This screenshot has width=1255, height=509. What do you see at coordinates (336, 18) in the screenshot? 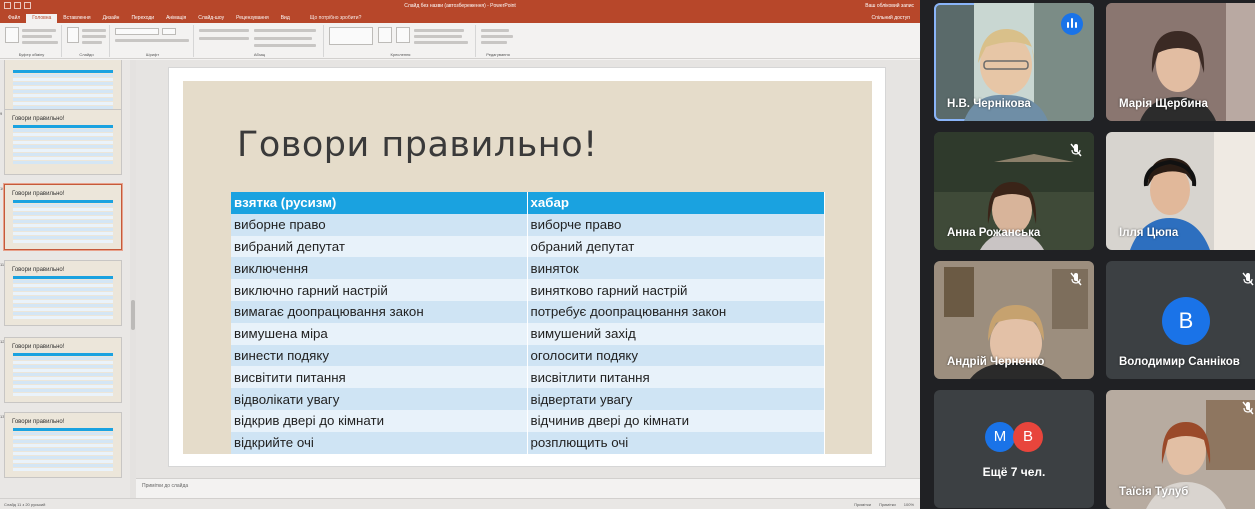
I see `tell-me-search: Що потрібно зробити?` at bounding box center [336, 18].